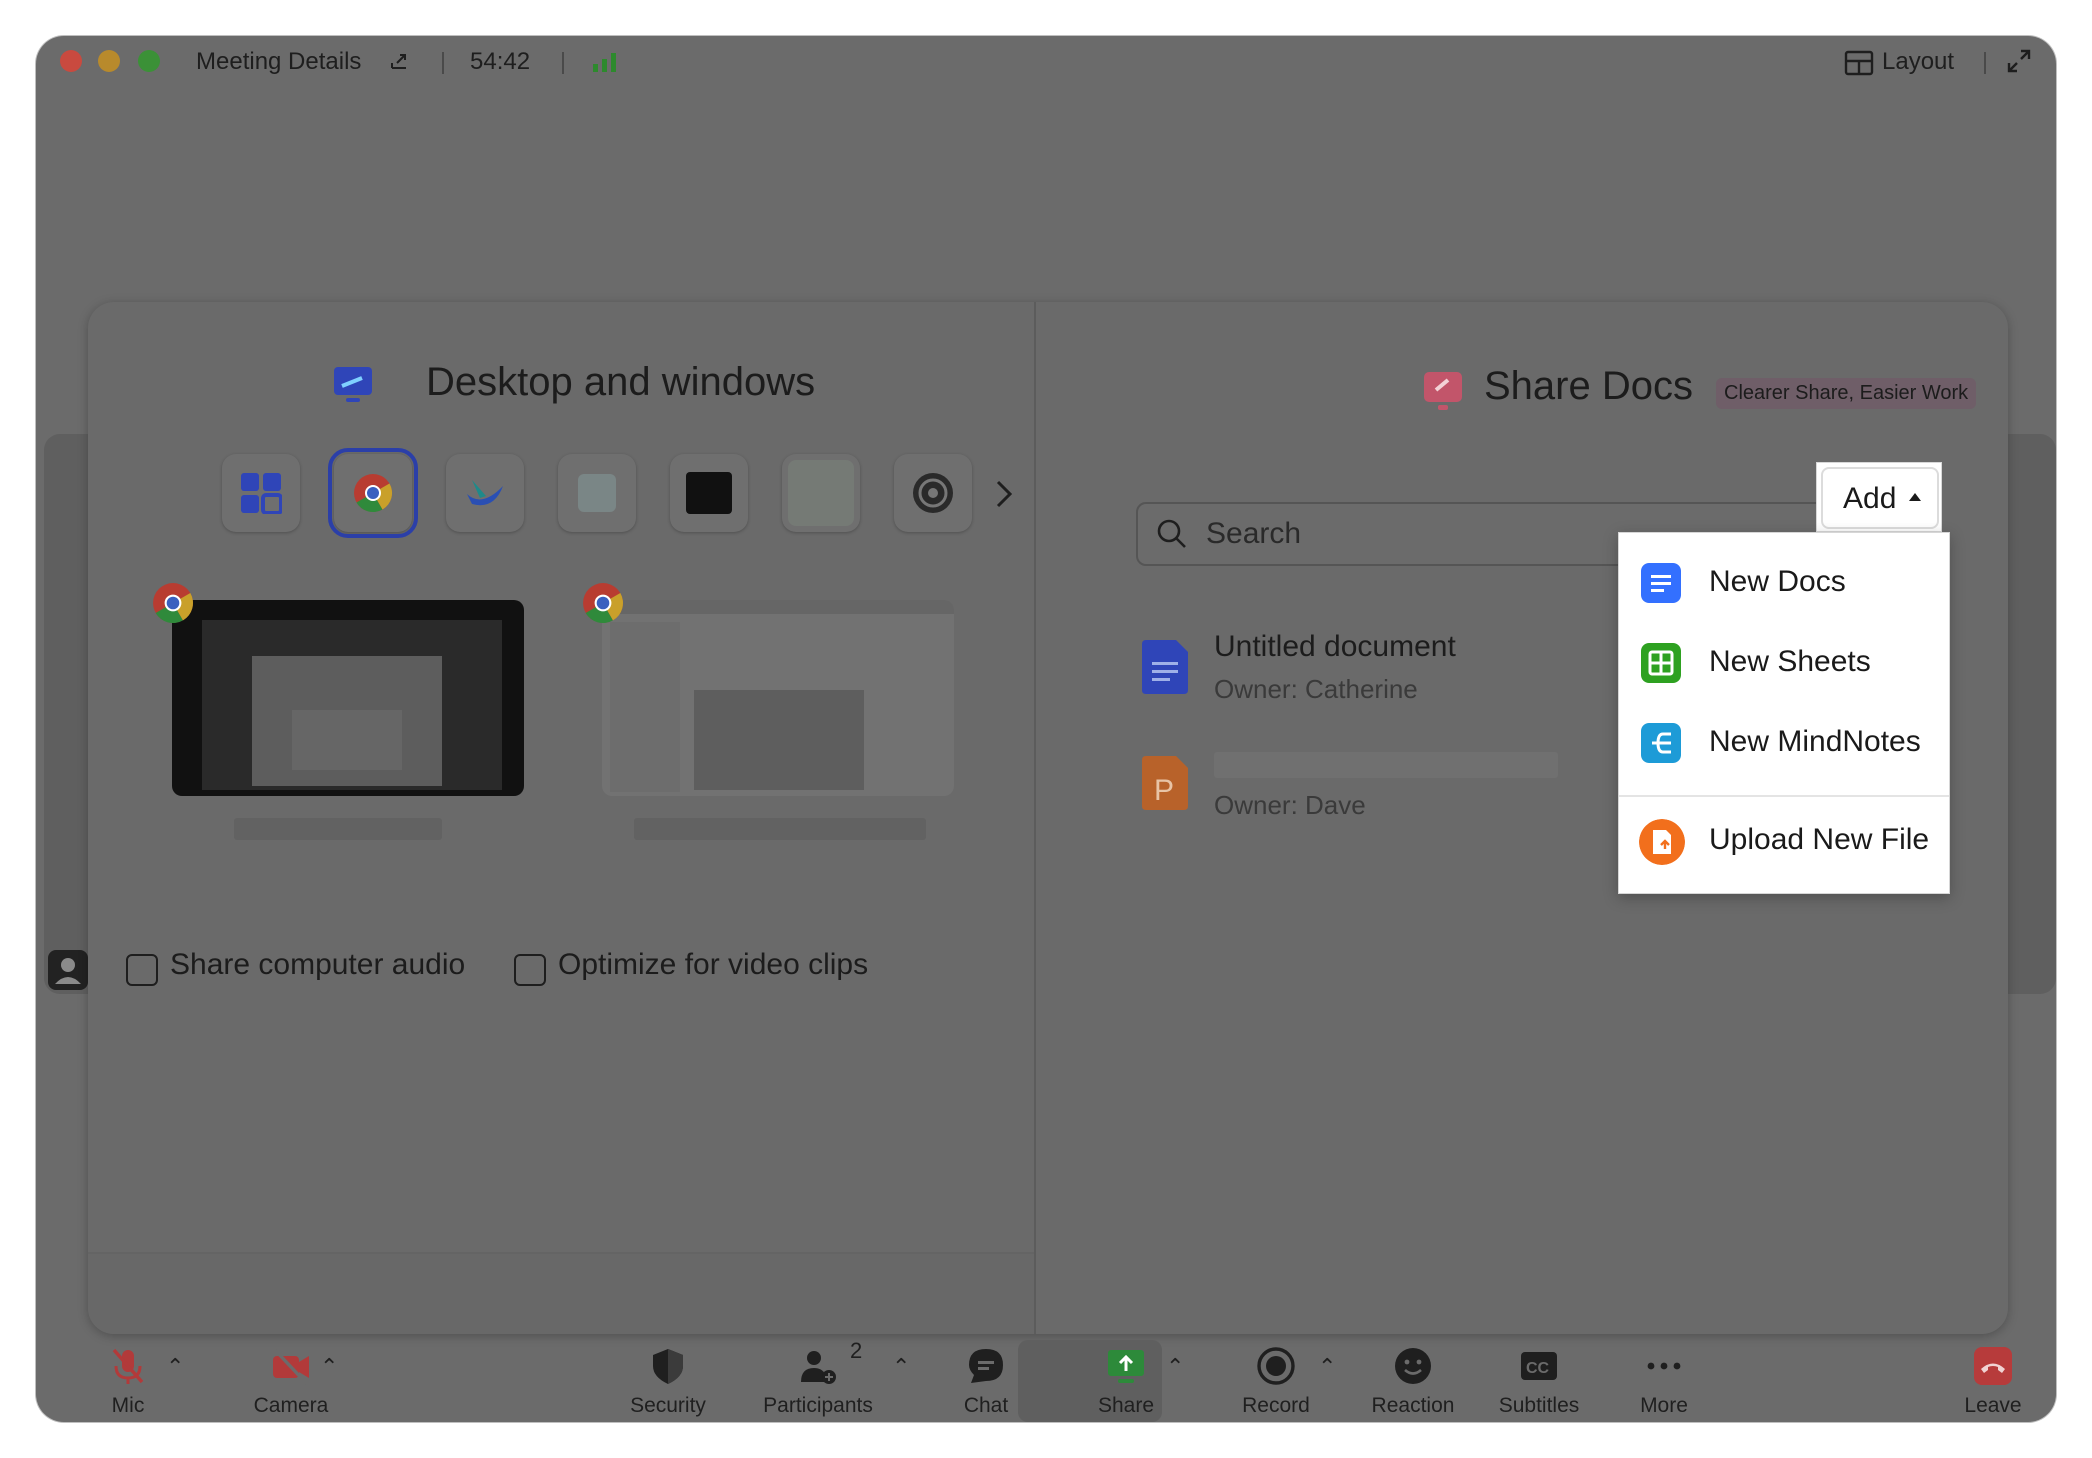 The width and height of the screenshot is (2092, 1458). What do you see at coordinates (1335, 647) in the screenshot?
I see `doc-title: Untitled document` at bounding box center [1335, 647].